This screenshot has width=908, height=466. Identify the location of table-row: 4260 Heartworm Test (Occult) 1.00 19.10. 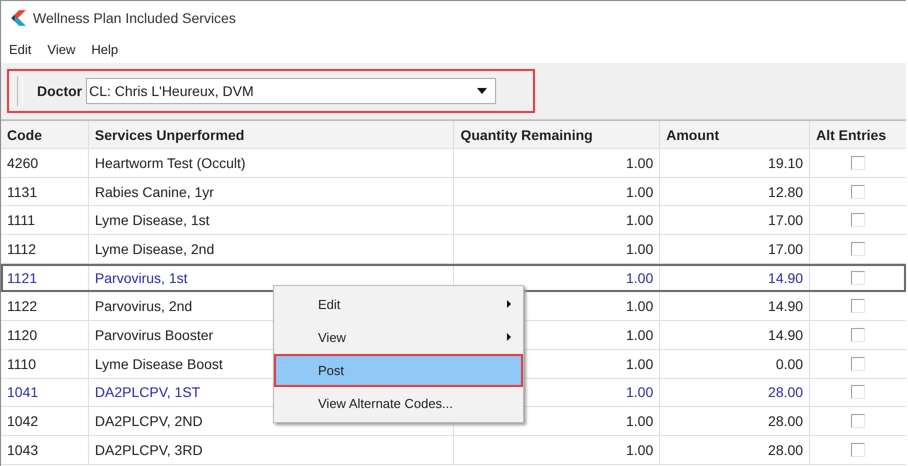
(453, 163).